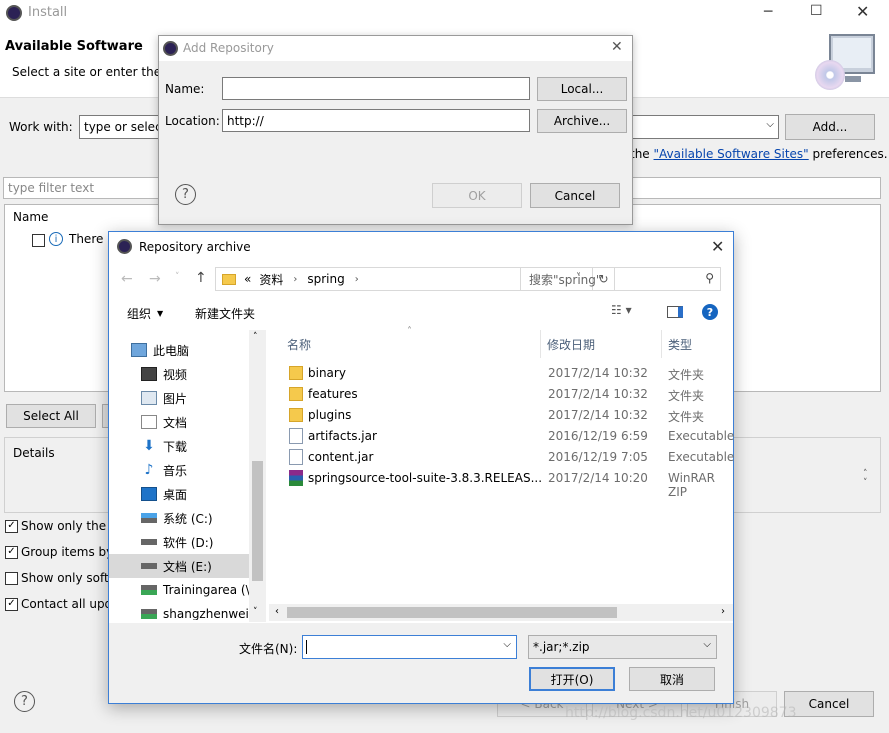  What do you see at coordinates (179, 590) in the screenshot?
I see `nav-item-trainingarea: Trainingarea (\` at bounding box center [179, 590].